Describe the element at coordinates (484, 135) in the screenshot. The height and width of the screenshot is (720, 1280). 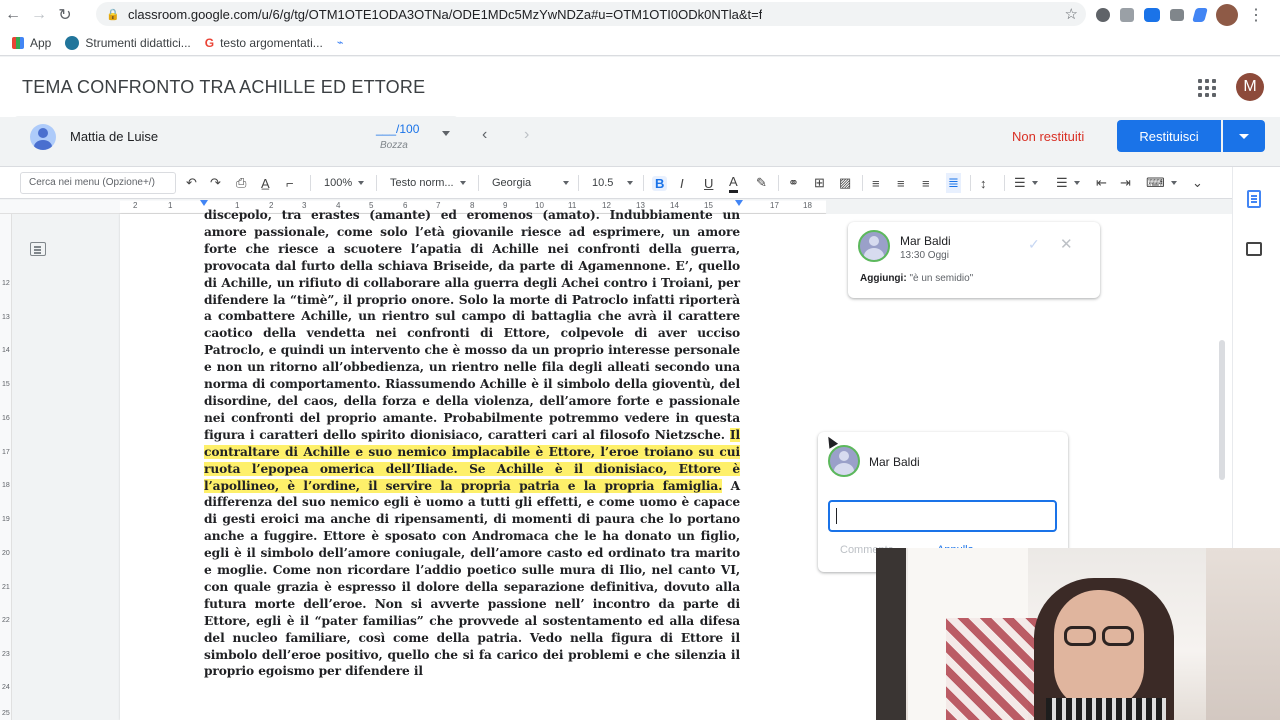
I see `previous-student-icon: ‹` at that location.